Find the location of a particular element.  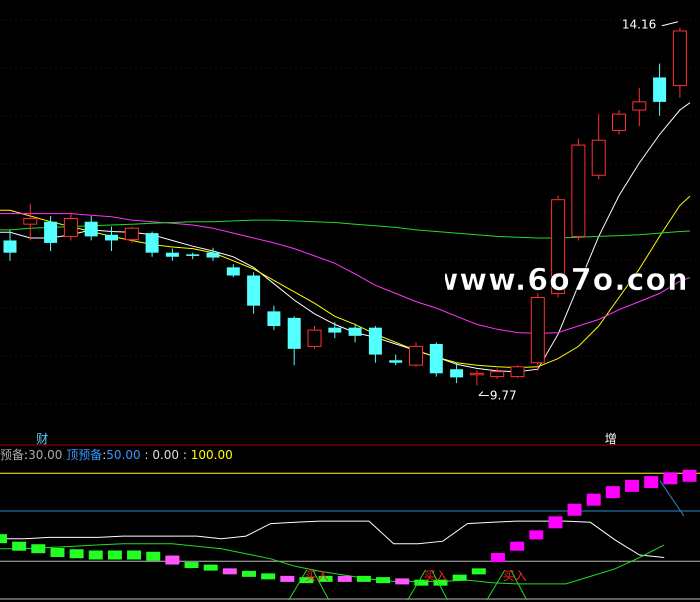

high-price-pointer is located at coordinates (670, 24).